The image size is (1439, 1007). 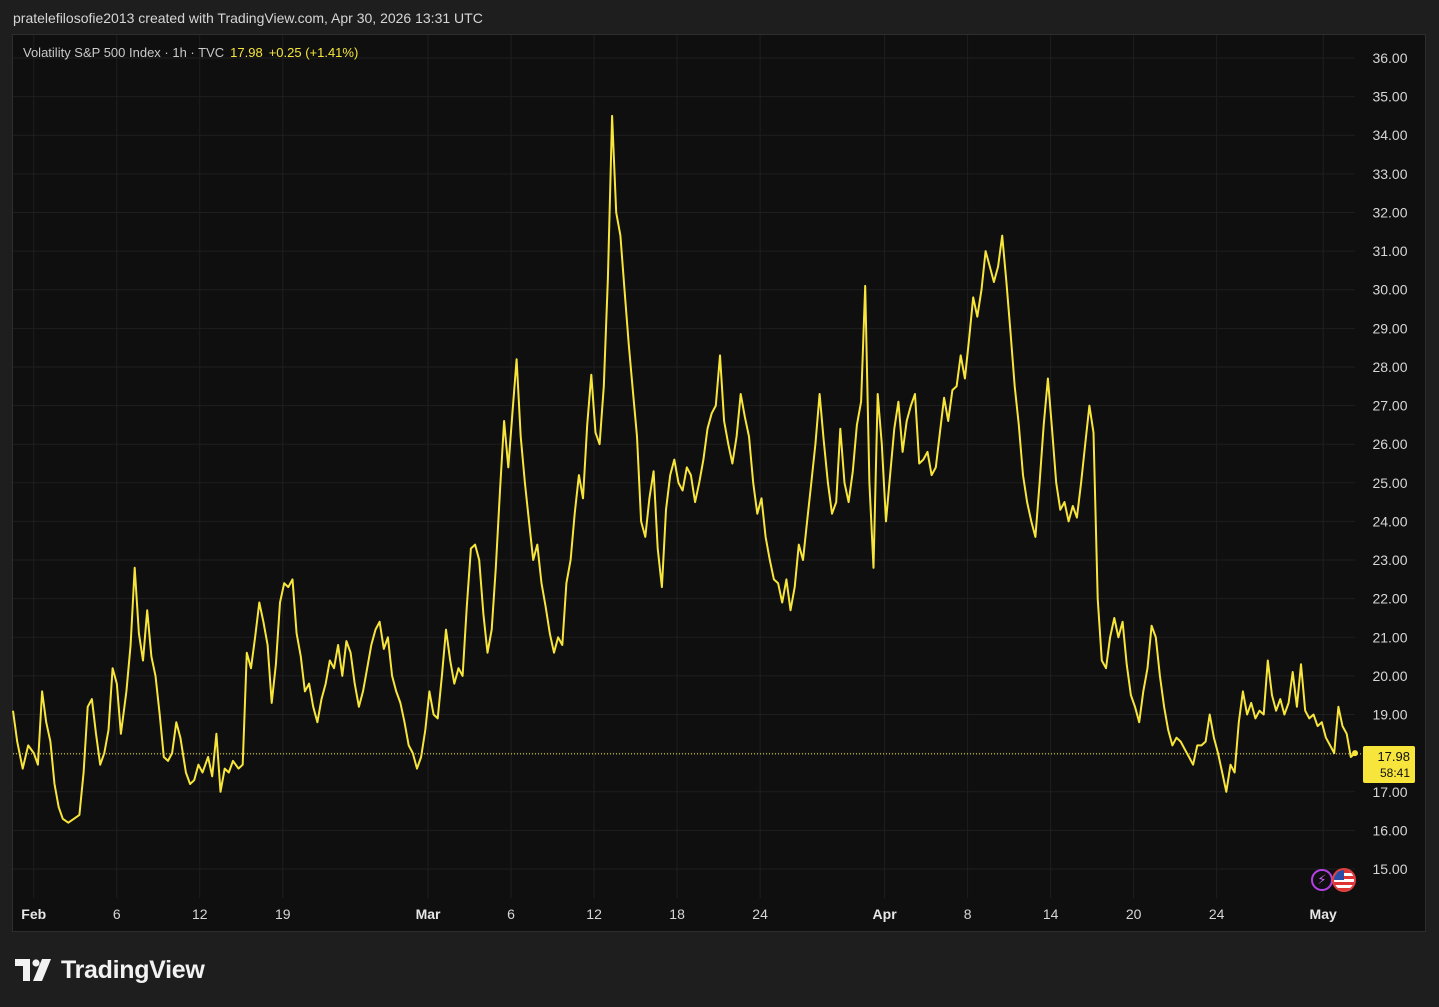 What do you see at coordinates (1389, 58) in the screenshot?
I see `y-tick-label: 36.00` at bounding box center [1389, 58].